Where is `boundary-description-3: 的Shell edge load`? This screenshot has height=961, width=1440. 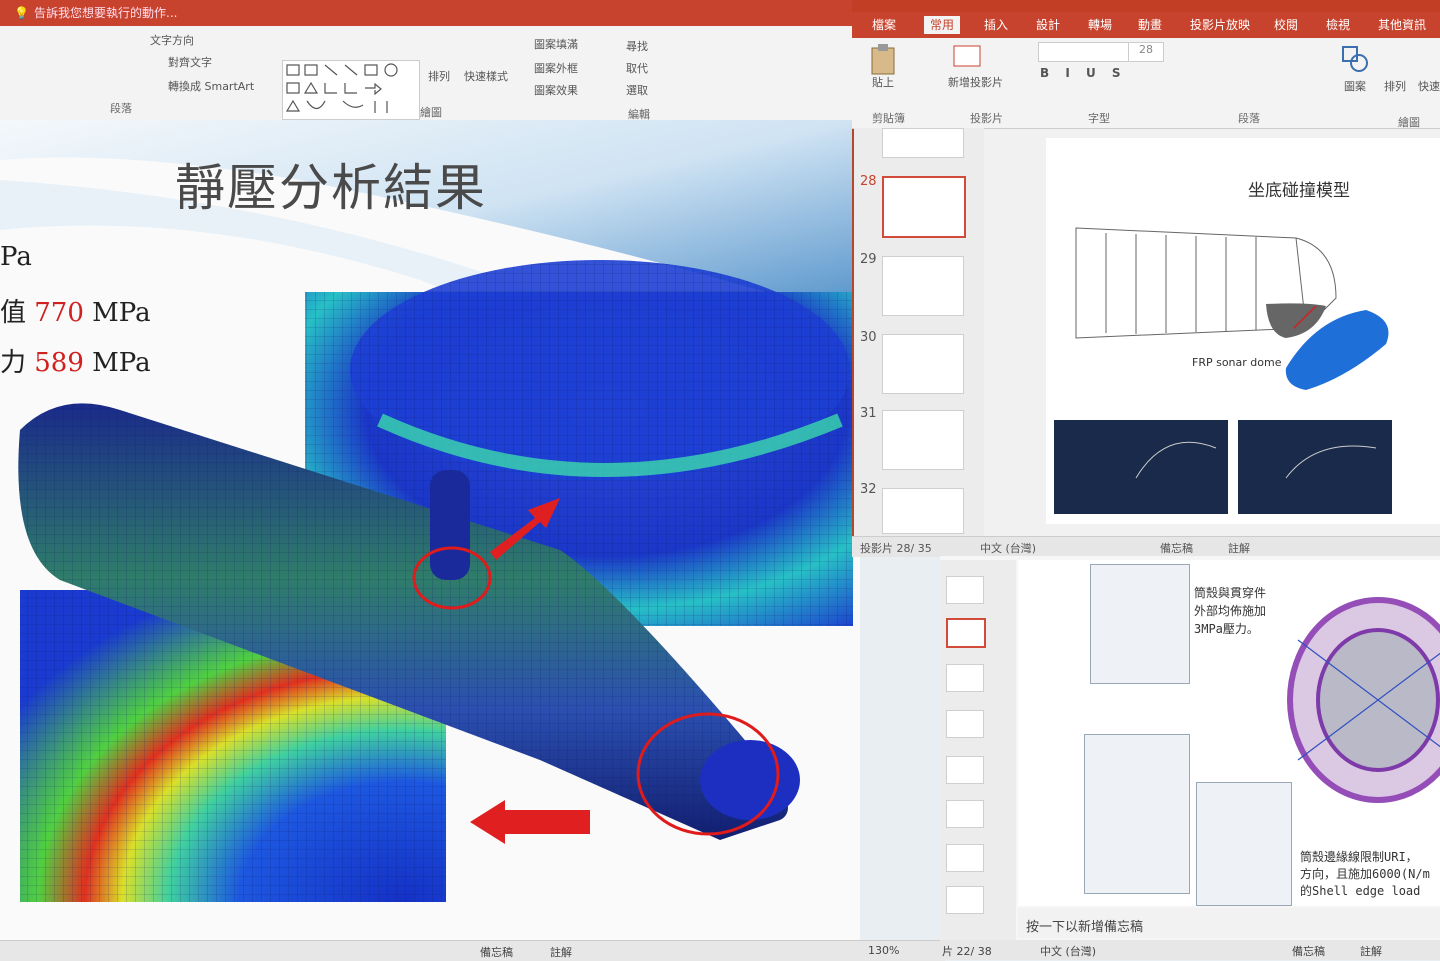
boundary-description-3: 的Shell edge load is located at coordinates (1360, 891).